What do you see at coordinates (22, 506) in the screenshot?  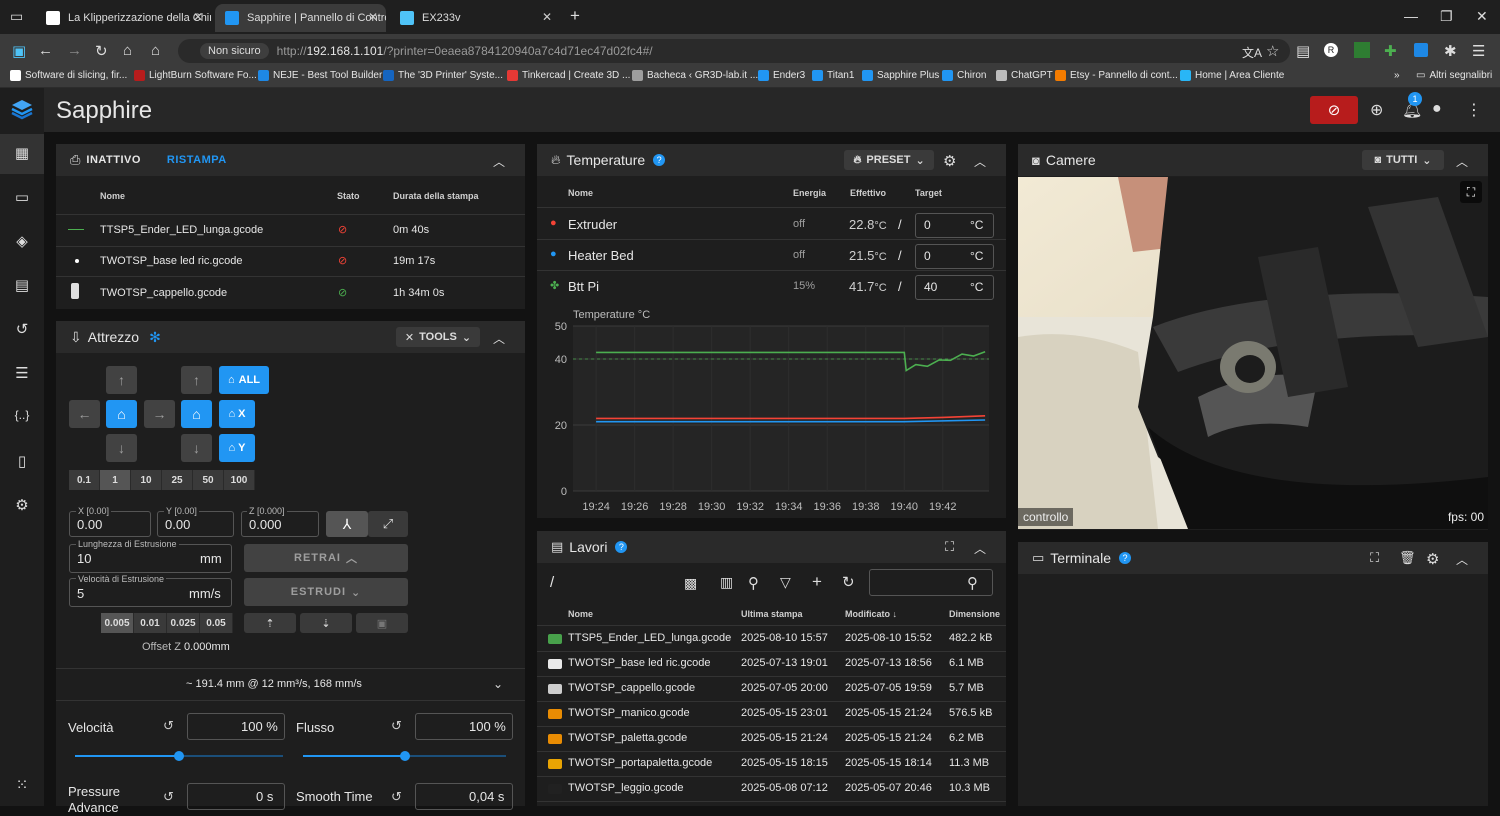 I see `sidebar-settings-icon: ⚙` at bounding box center [22, 506].